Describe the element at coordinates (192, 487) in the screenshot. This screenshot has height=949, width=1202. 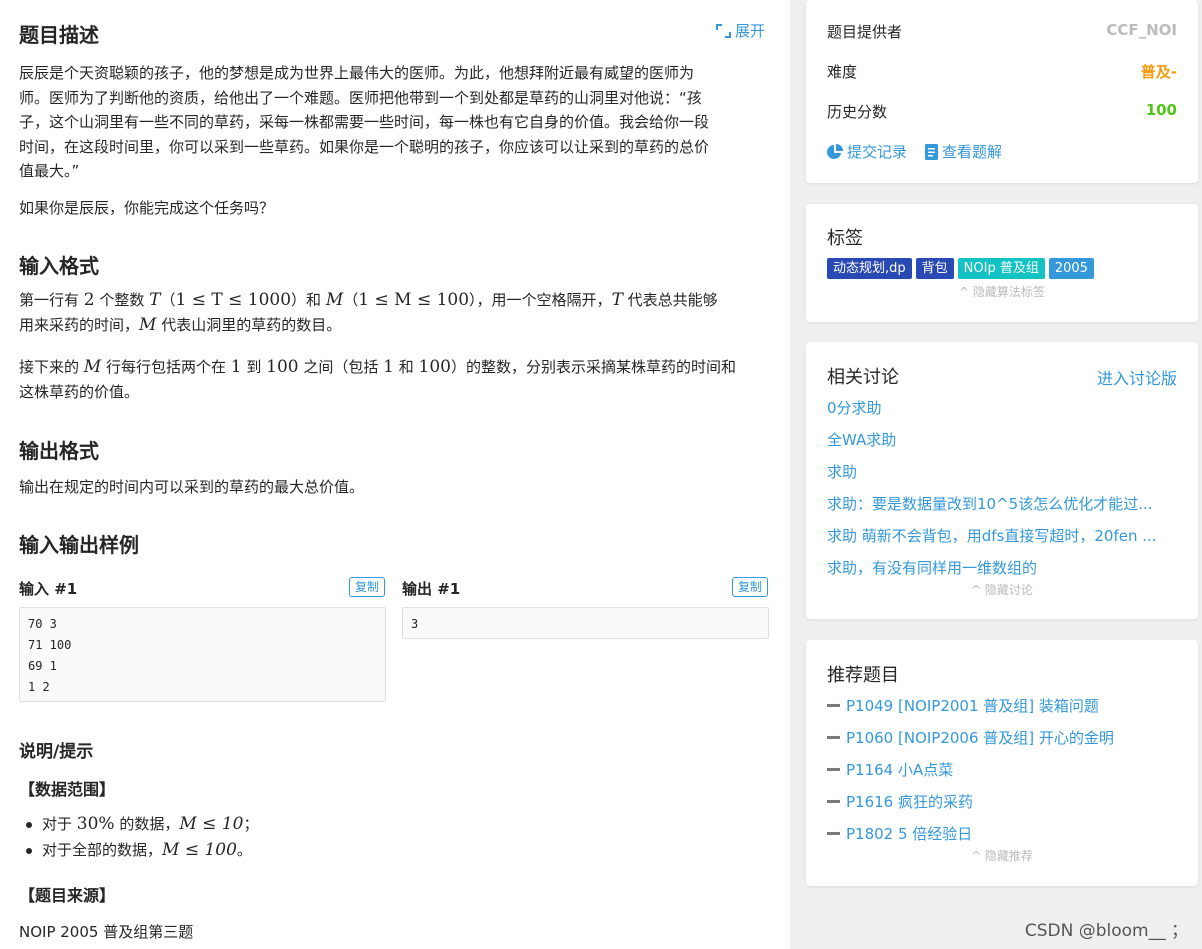
I see `output-format-paragraph: 输出在规定的时间内可以采到的草药的最大总价值。` at that location.